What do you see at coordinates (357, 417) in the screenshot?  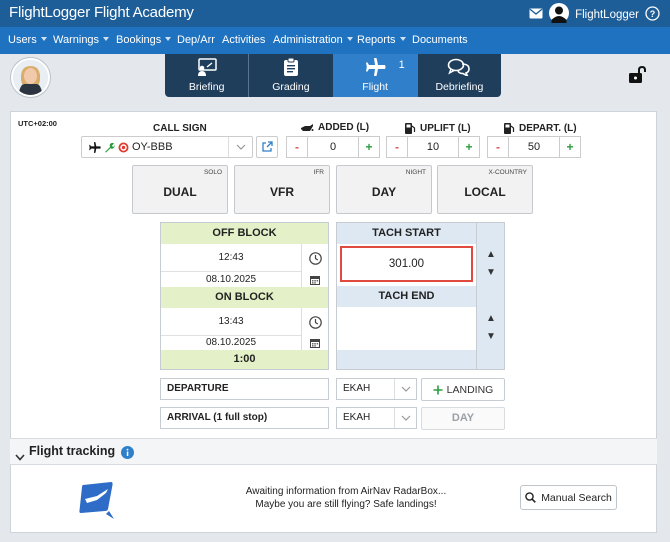 I see `arrival-airport-value: EKAH` at bounding box center [357, 417].